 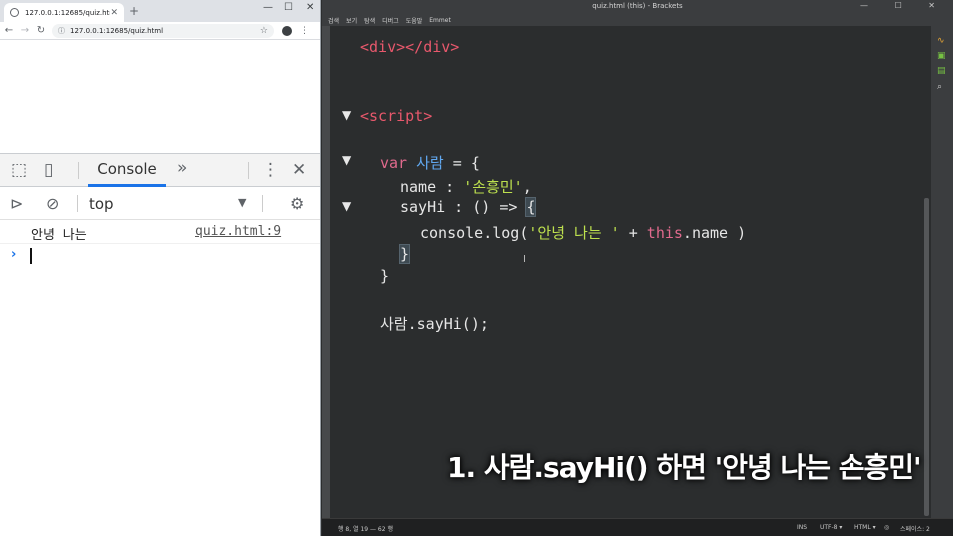 I want to click on page-viewport, so click(x=160, y=97).